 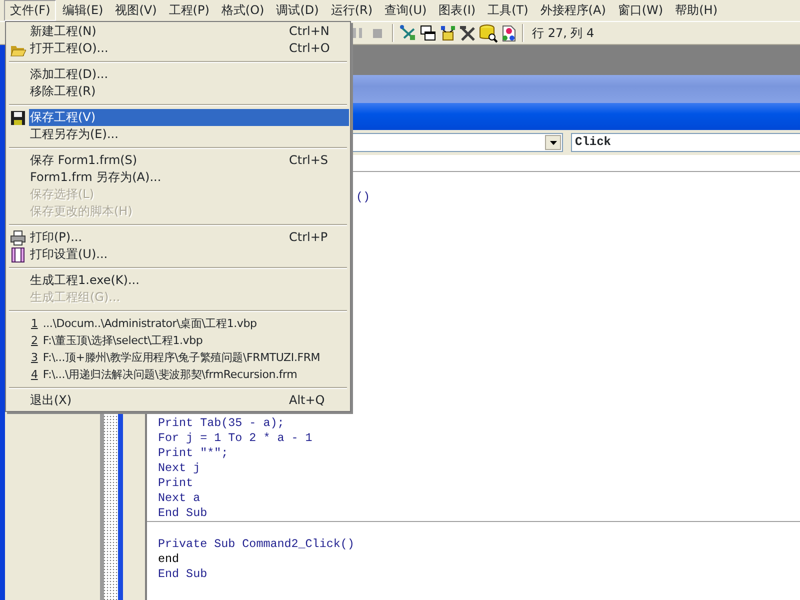 What do you see at coordinates (573, 10) in the screenshot?
I see `menu-item: 外接程序(A)` at bounding box center [573, 10].